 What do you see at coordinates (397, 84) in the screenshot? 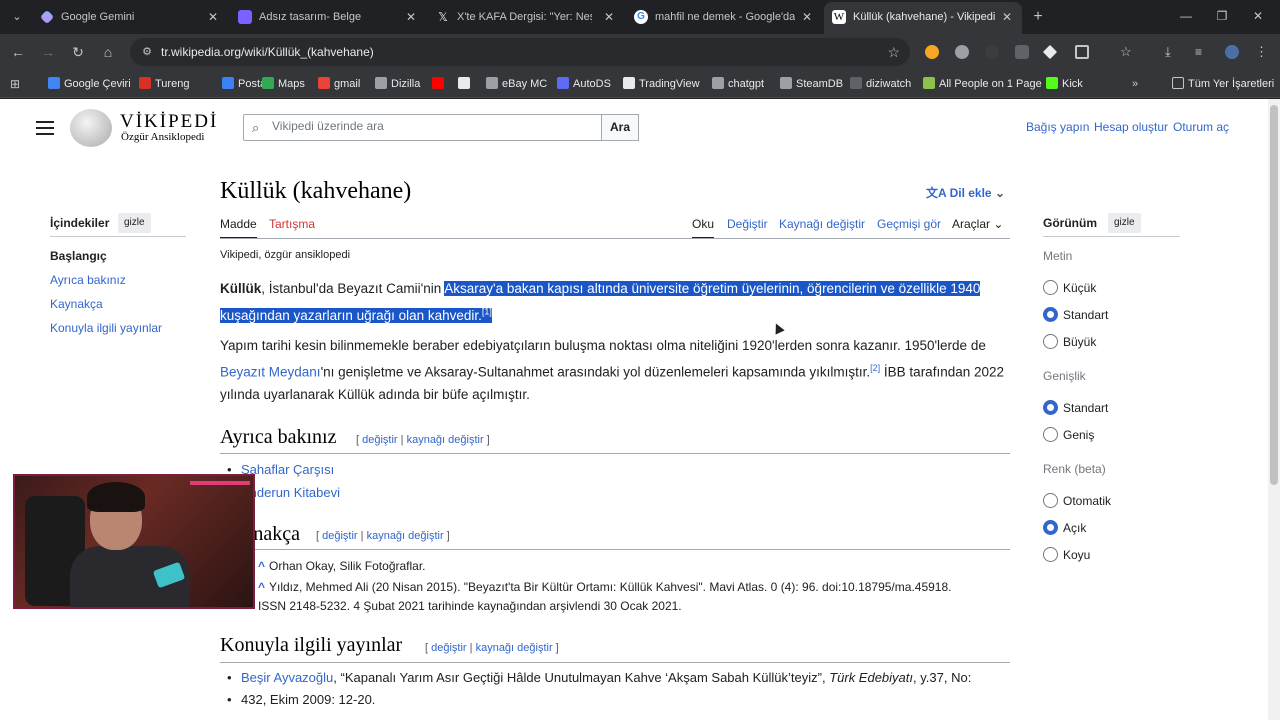
I see `bookmark-item: Dizilla` at bounding box center [397, 84].